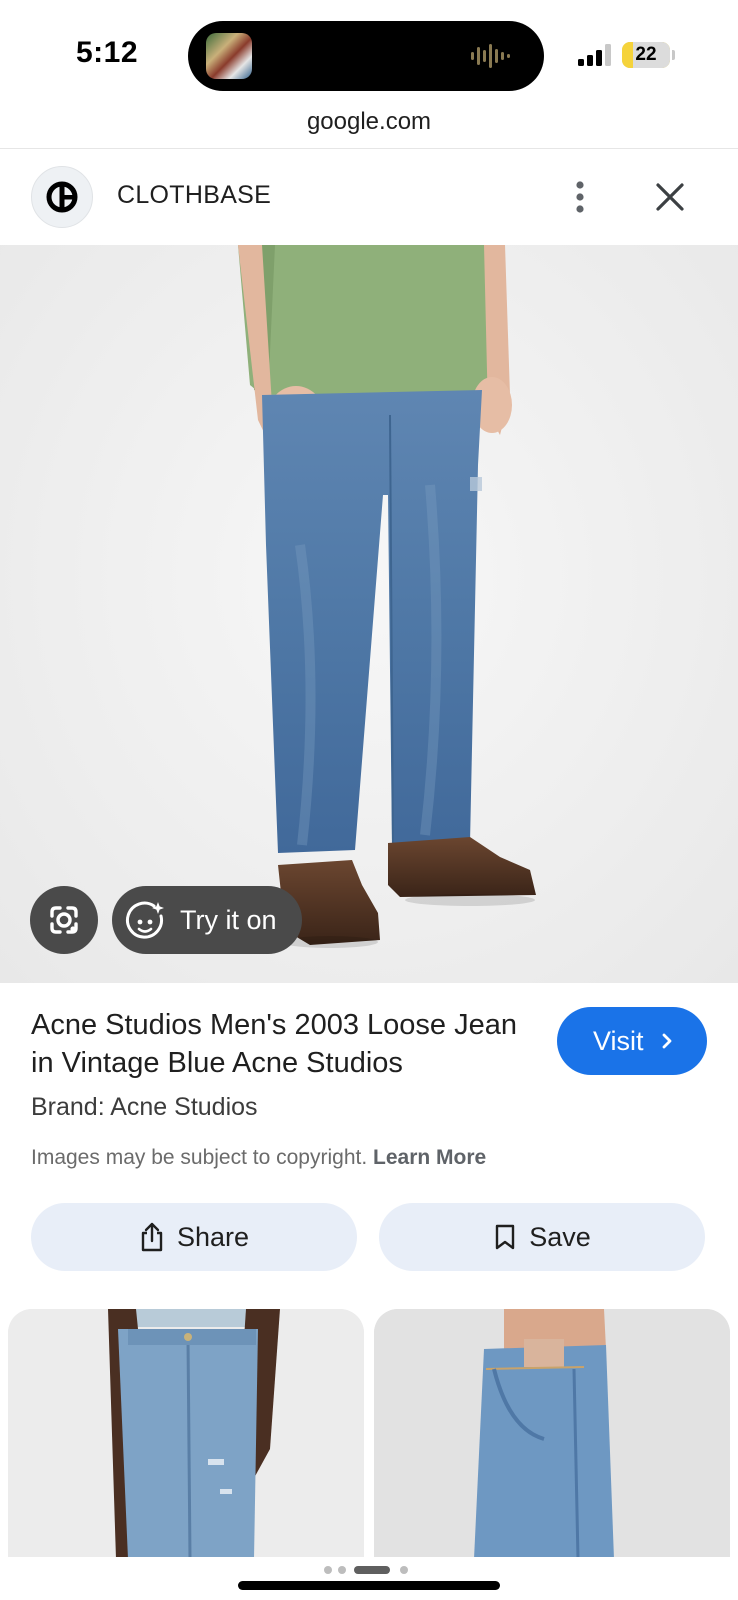  I want to click on save-button-content: Save, so click(542, 1237).